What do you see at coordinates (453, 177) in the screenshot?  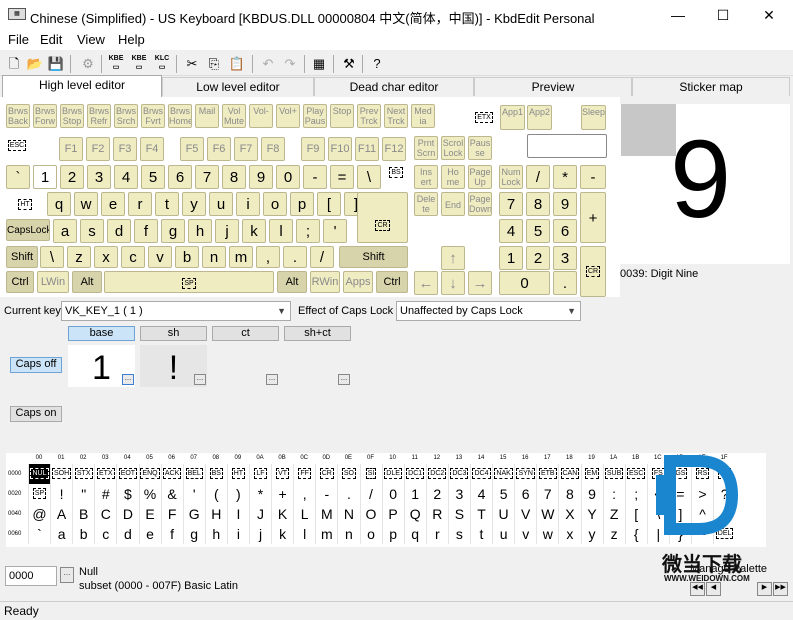 I see `key-home: Ho me` at bounding box center [453, 177].